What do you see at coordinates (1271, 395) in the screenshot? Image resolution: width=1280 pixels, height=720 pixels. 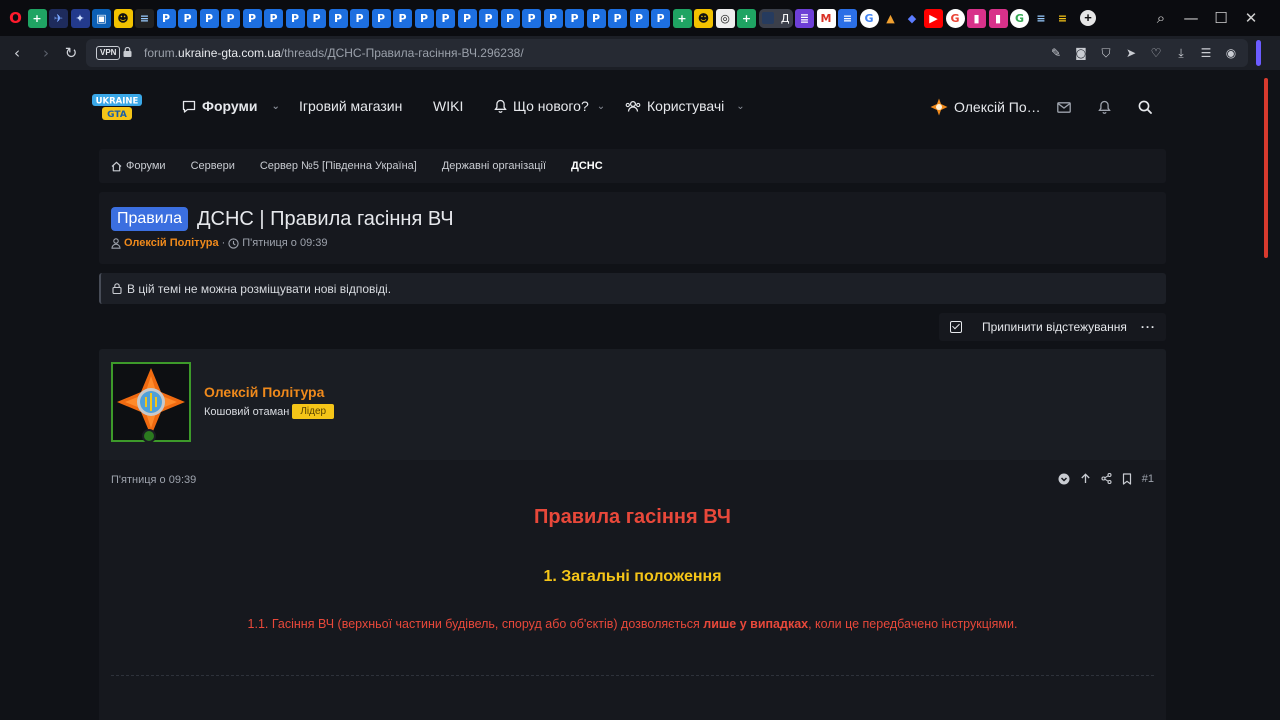 I see `page-scrollbar` at bounding box center [1271, 395].